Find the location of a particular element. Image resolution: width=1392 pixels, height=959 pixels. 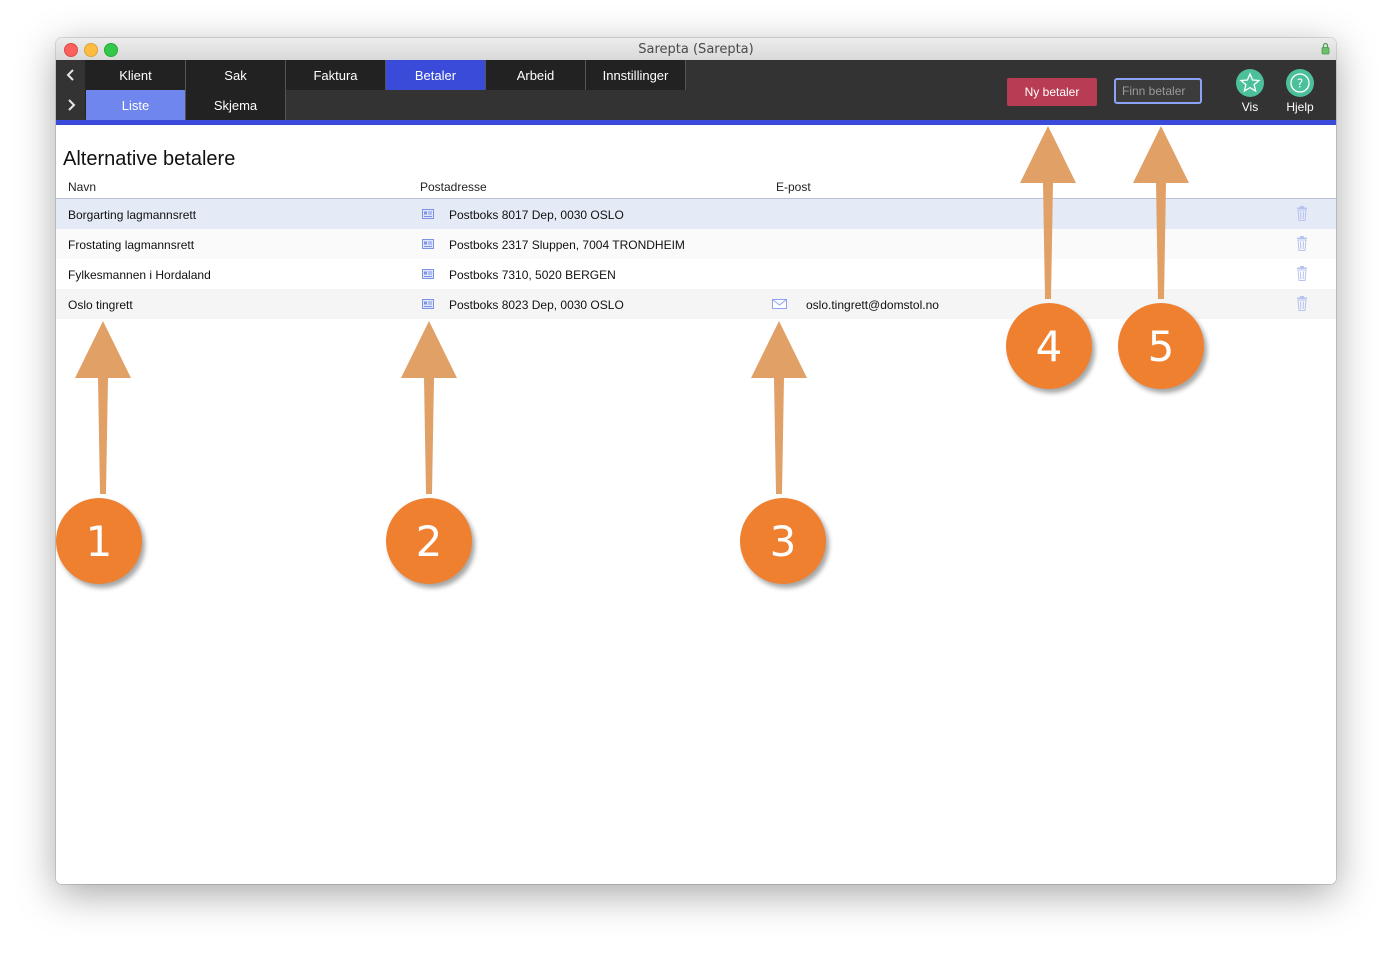

payer-address: Postboks 7310, 5020 BERGEN is located at coordinates (532, 275).